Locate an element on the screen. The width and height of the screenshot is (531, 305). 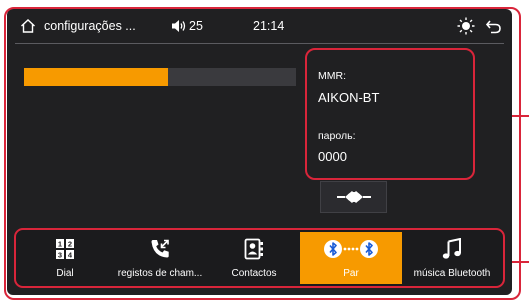
contacts-icon is located at coordinates (253, 249).